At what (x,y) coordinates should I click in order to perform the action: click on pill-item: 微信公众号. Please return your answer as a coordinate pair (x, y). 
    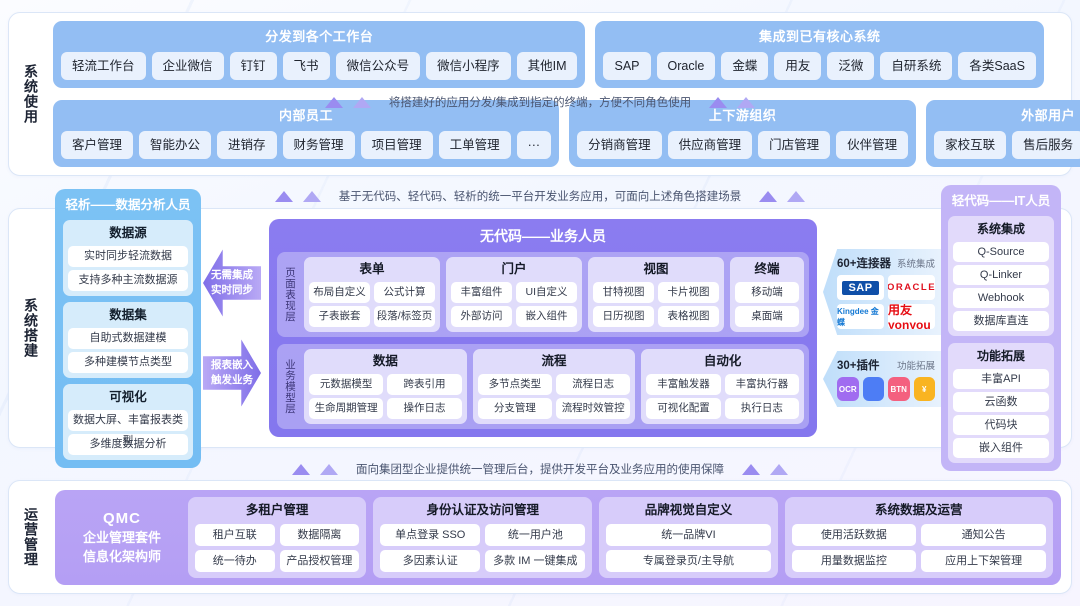
    Looking at the image, I should click on (378, 66).